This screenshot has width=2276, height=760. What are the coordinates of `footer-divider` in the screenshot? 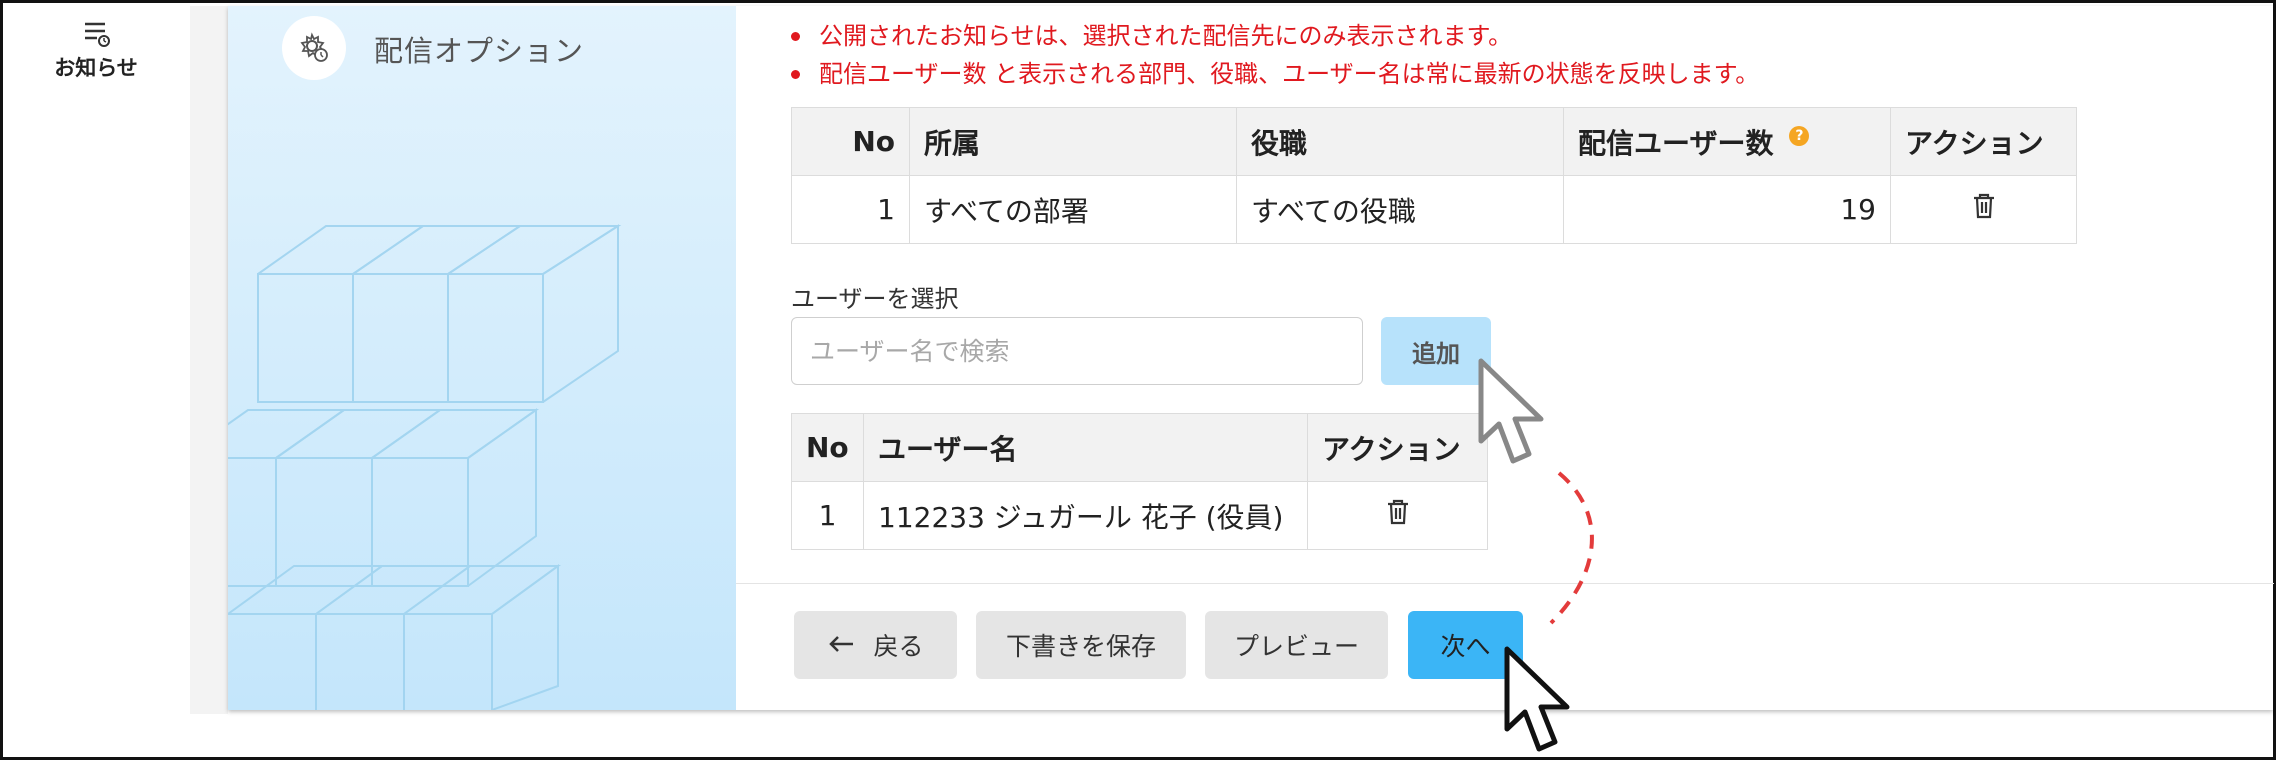 It's located at (1505, 583).